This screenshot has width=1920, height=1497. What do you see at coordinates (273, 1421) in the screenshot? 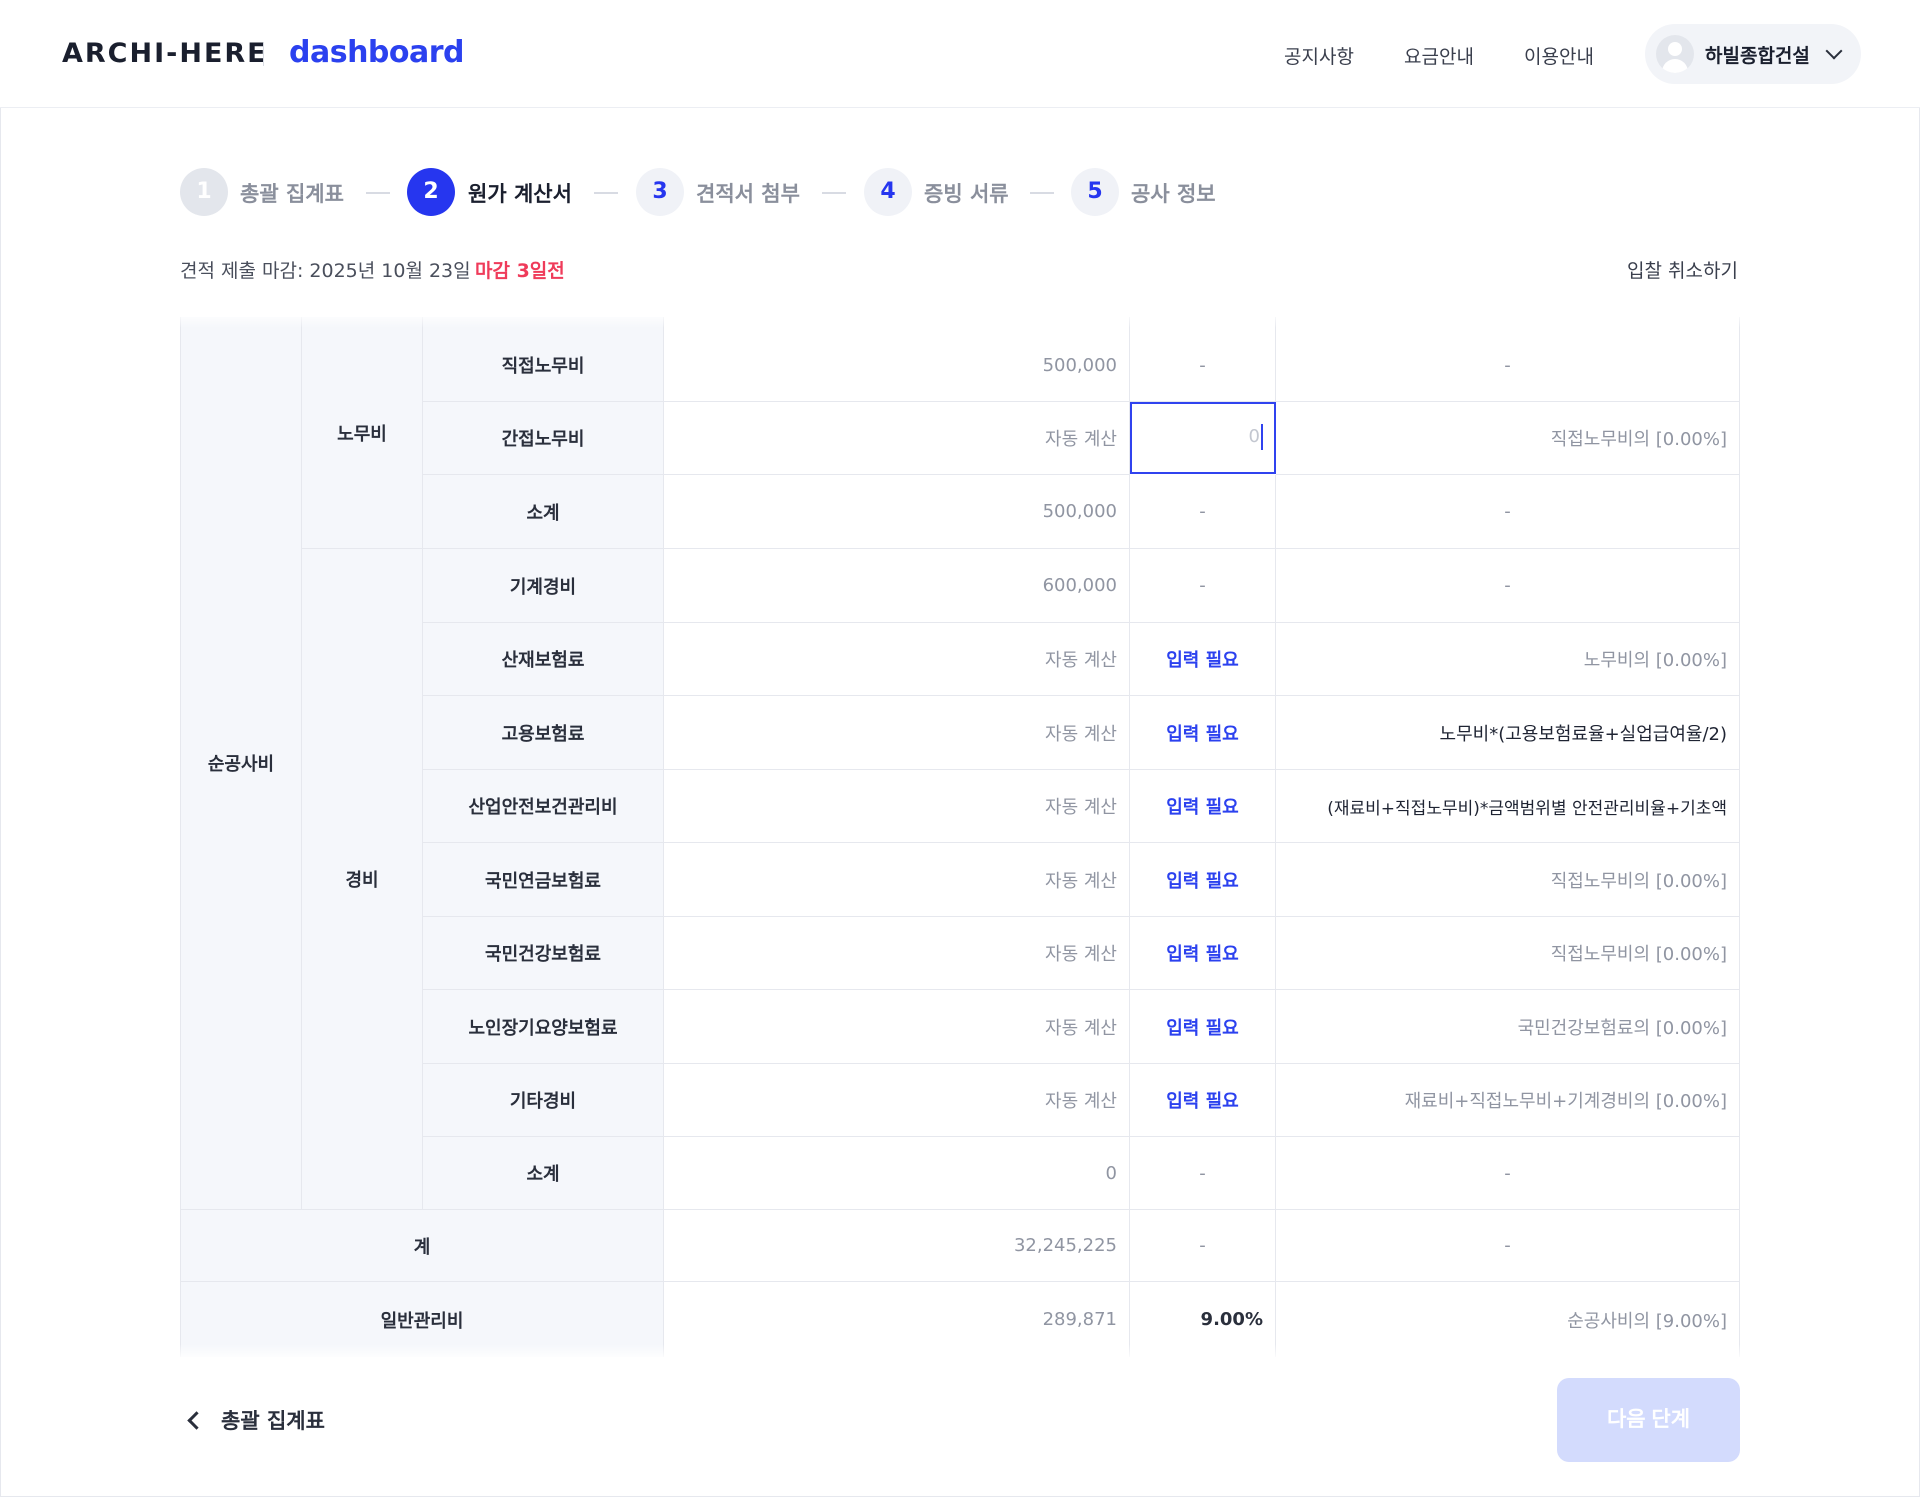
I see `back-button-label: 총괄 집계표` at bounding box center [273, 1421].